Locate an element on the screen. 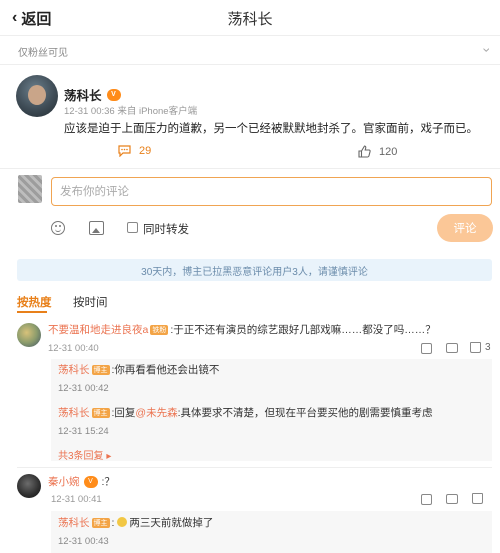  comment-like-count: 3 is located at coordinates (488, 347).